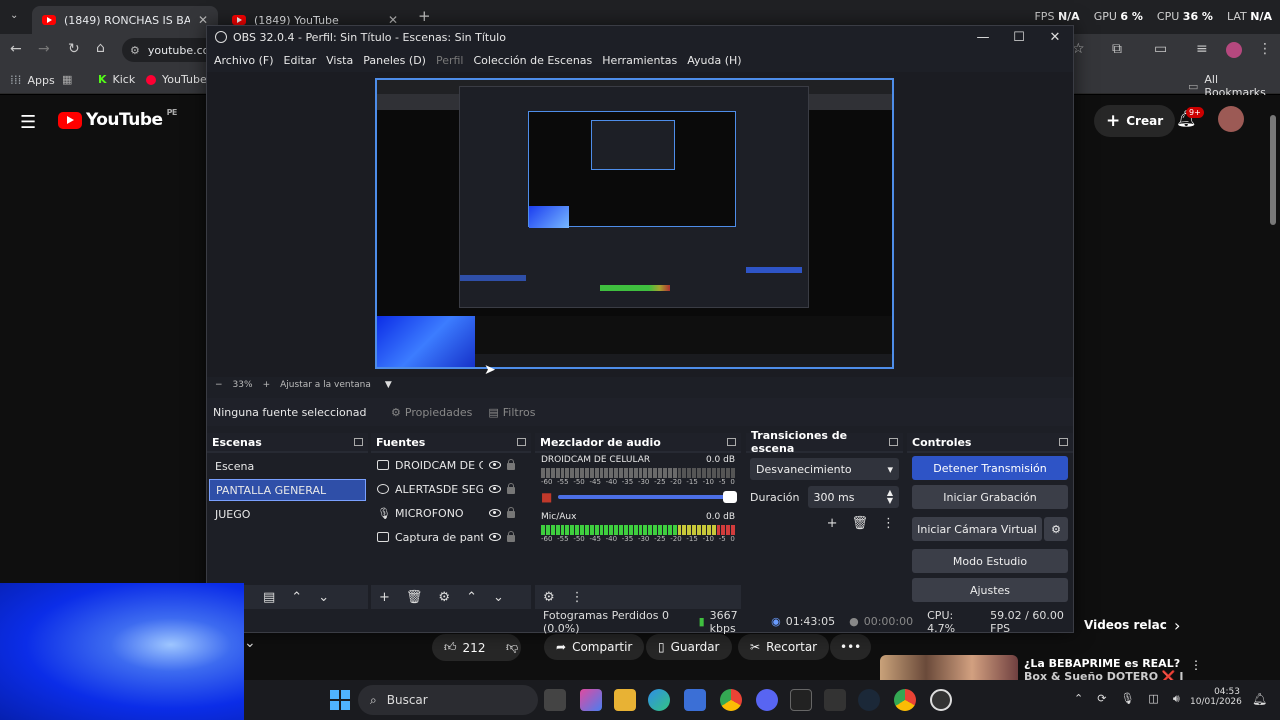 This screenshot has width=1280, height=720. What do you see at coordinates (451, 465) in the screenshot?
I see `source-item: DROIDCAM DE CEL` at bounding box center [451, 465].